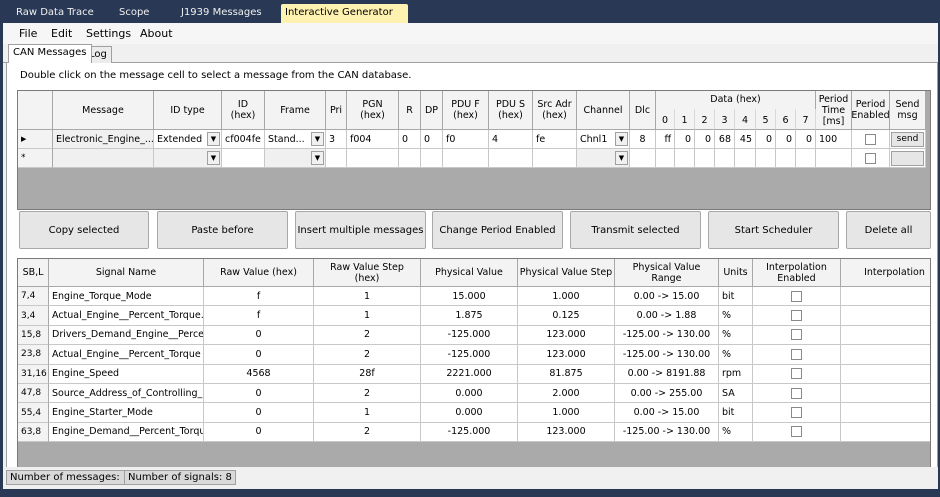 This screenshot has height=497, width=940. I want to click on signal-name: Engine_Demand__Percent_Torque, so click(126, 432).